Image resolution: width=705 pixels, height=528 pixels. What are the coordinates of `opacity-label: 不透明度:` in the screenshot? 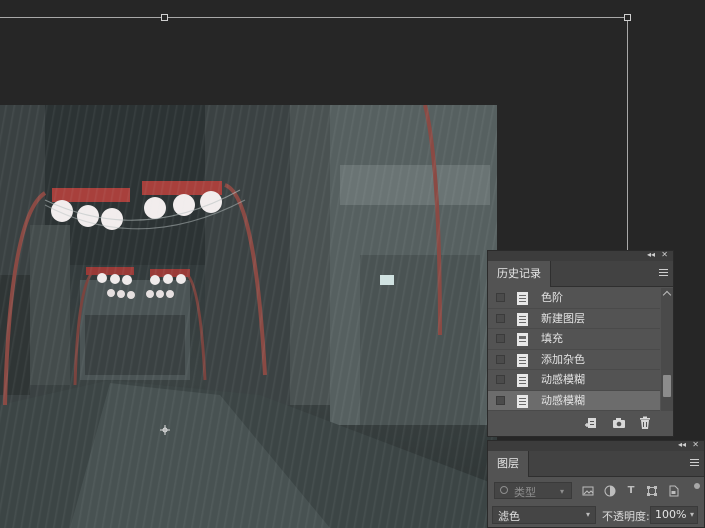 It's located at (626, 516).